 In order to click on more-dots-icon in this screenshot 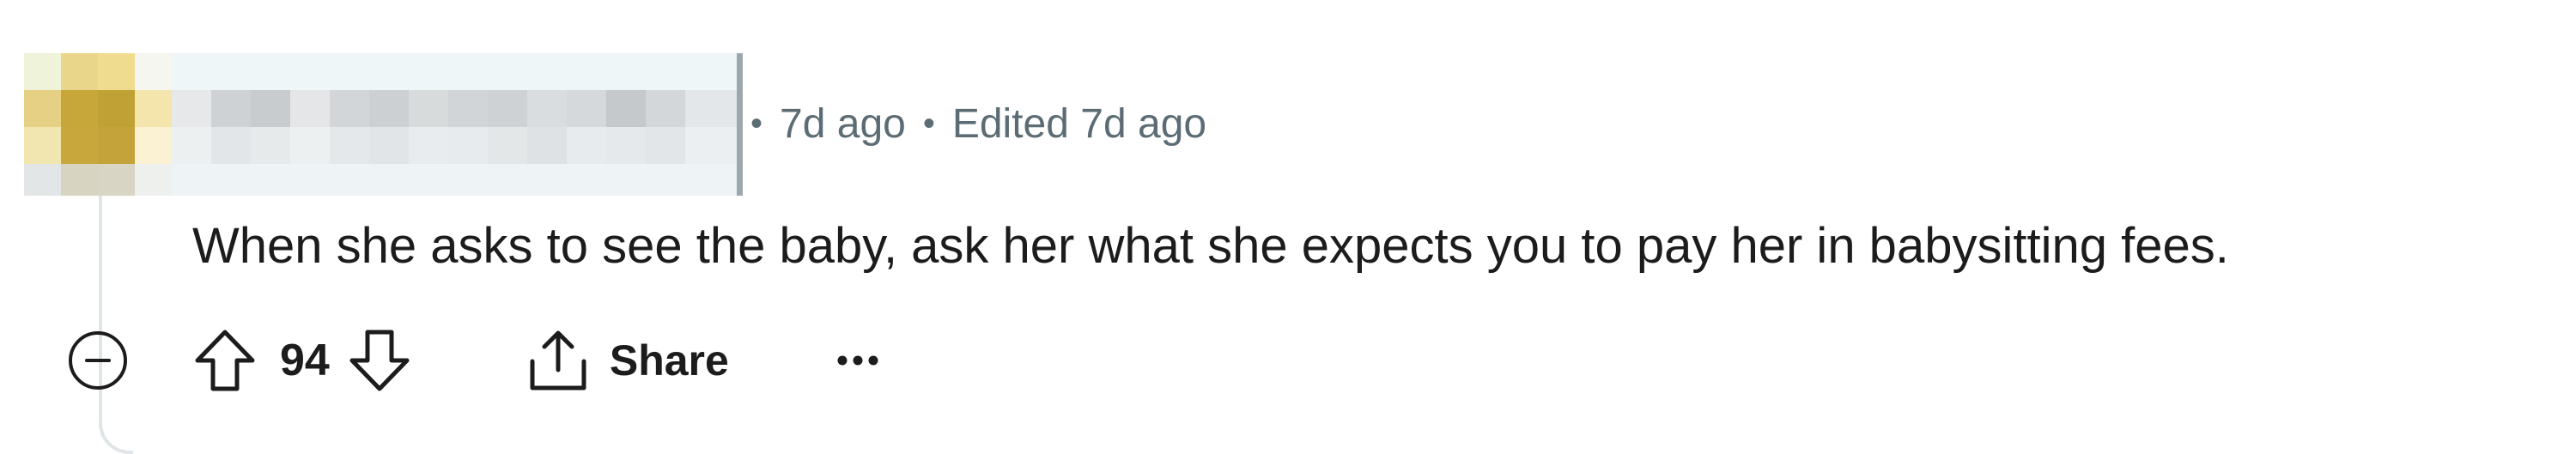, I will do `click(857, 360)`.